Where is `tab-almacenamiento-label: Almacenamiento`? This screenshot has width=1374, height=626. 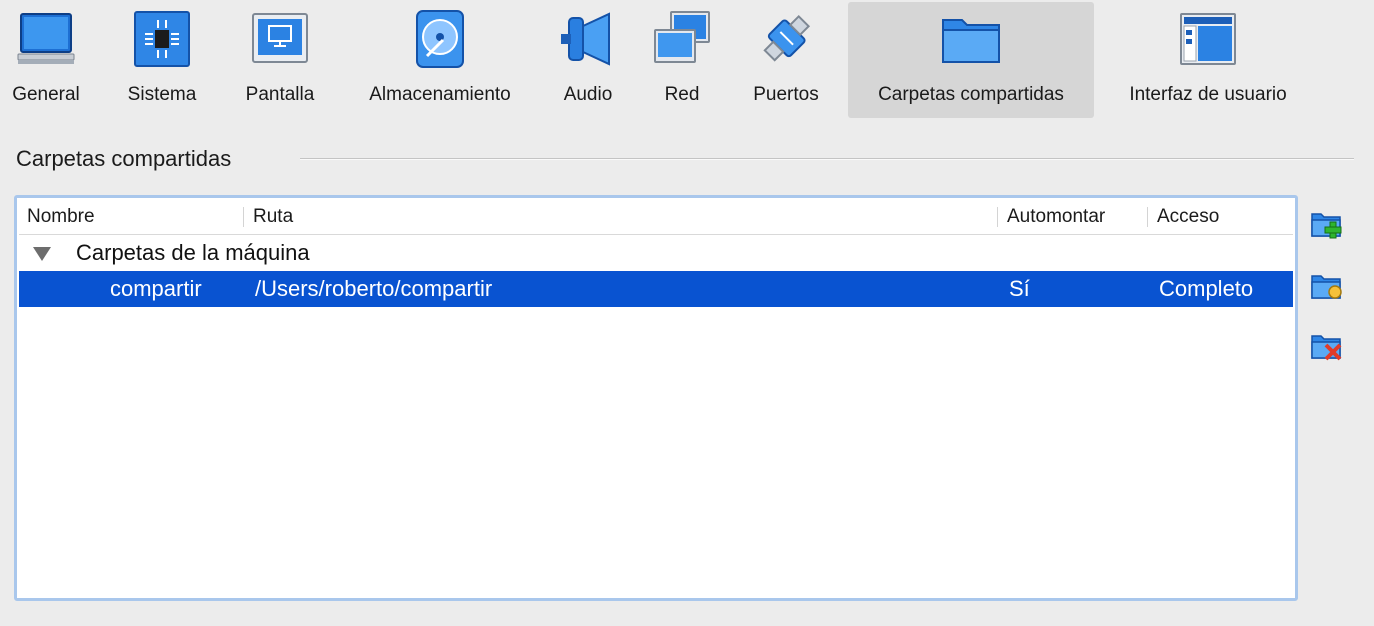 tab-almacenamiento-label: Almacenamiento is located at coordinates (440, 94).